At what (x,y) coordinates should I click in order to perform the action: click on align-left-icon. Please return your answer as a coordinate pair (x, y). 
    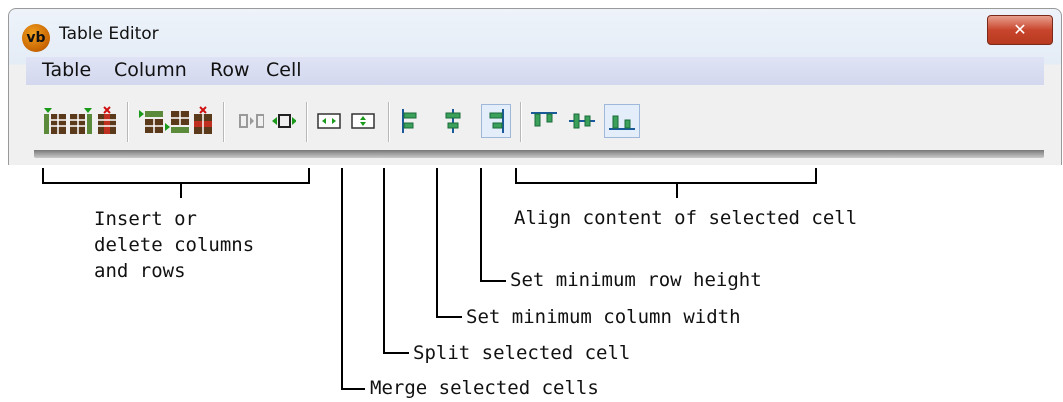
    Looking at the image, I should click on (409, 121).